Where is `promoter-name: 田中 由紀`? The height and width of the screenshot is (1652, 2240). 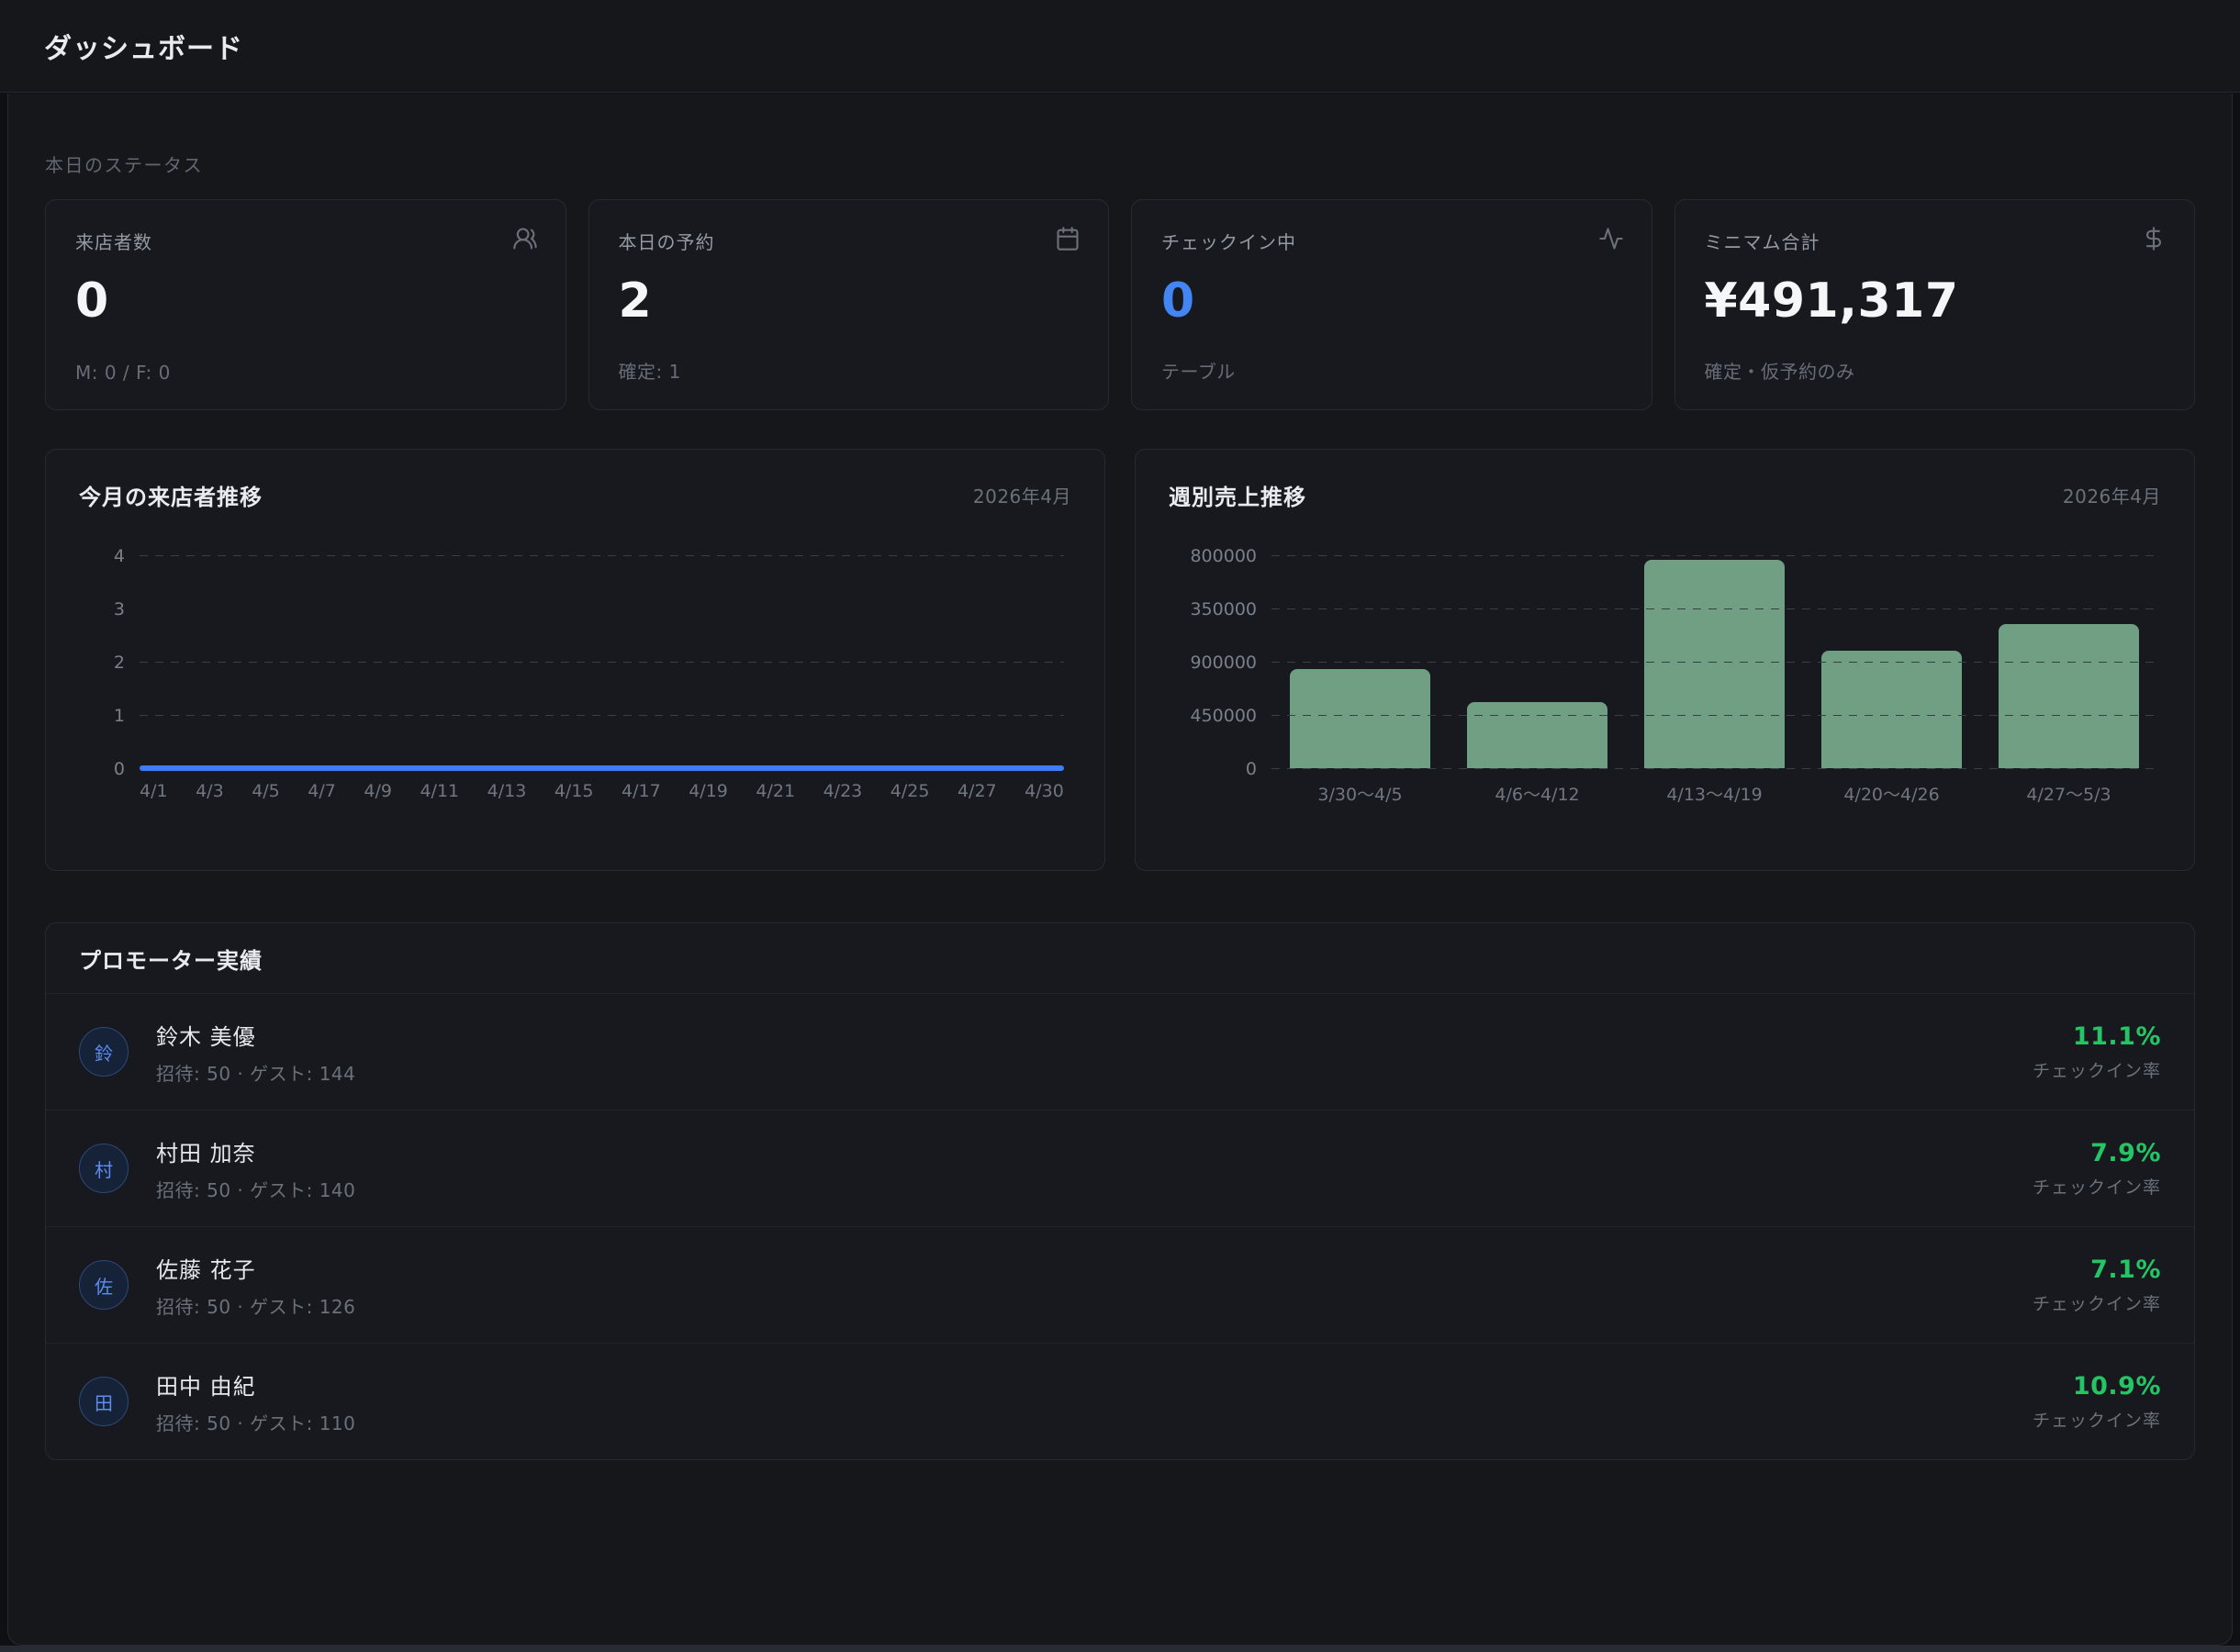 promoter-name: 田中 由紀 is located at coordinates (206, 1386).